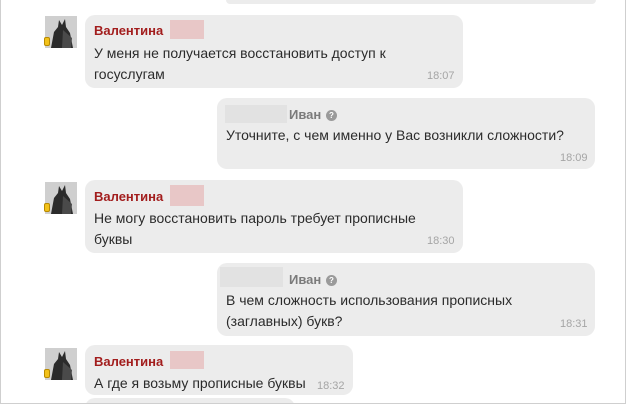 The image size is (626, 405). Describe the element at coordinates (190, 400) in the screenshot. I see `next-message-bubble` at that location.